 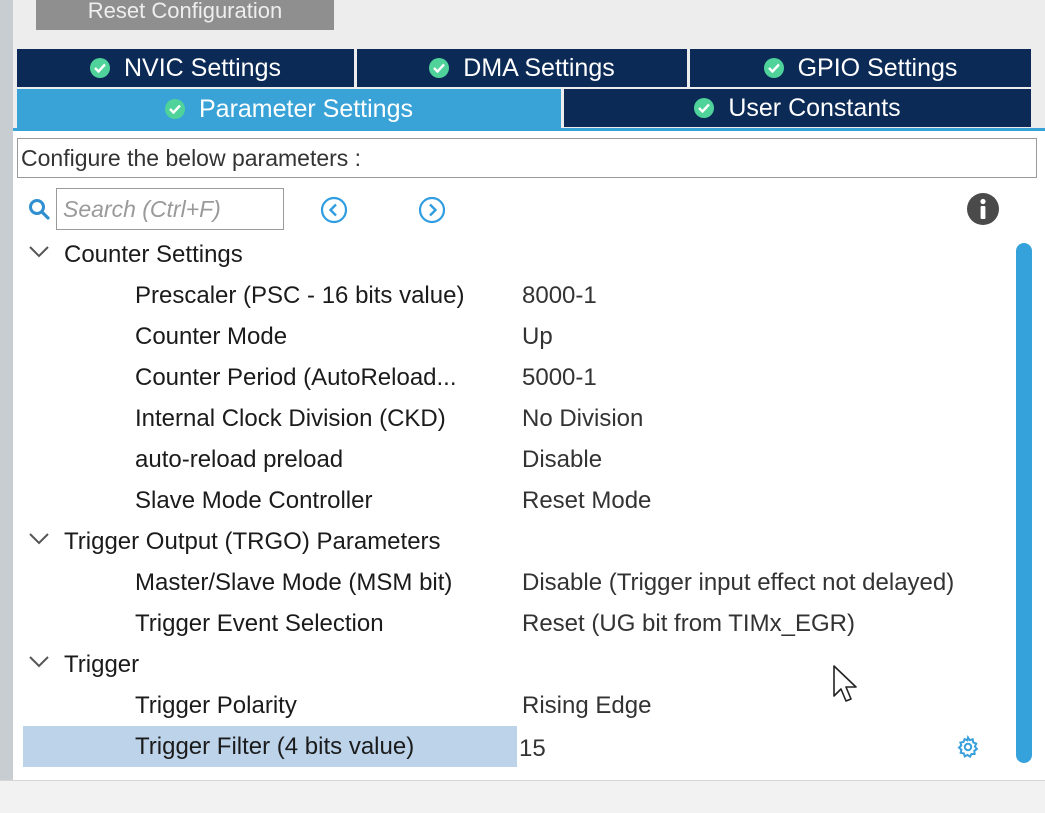 I want to click on chevron-left-circle-icon, so click(x=334, y=210).